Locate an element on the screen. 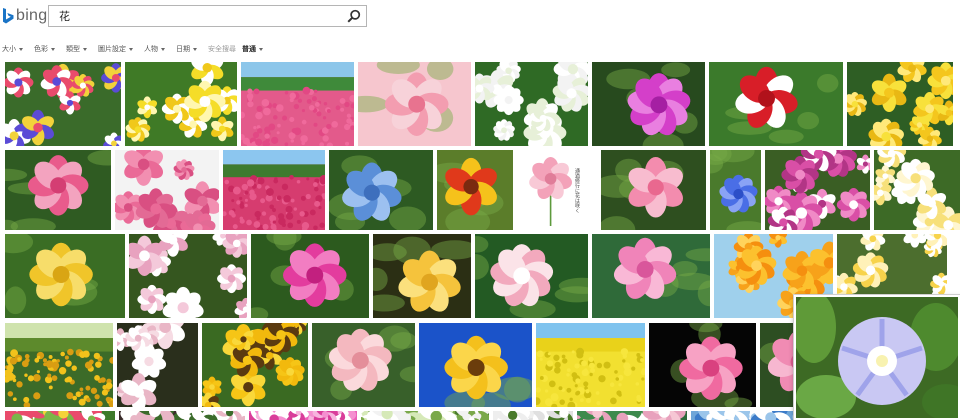 The height and width of the screenshot is (420, 960). result-yellow-flowers is located at coordinates (900, 104).